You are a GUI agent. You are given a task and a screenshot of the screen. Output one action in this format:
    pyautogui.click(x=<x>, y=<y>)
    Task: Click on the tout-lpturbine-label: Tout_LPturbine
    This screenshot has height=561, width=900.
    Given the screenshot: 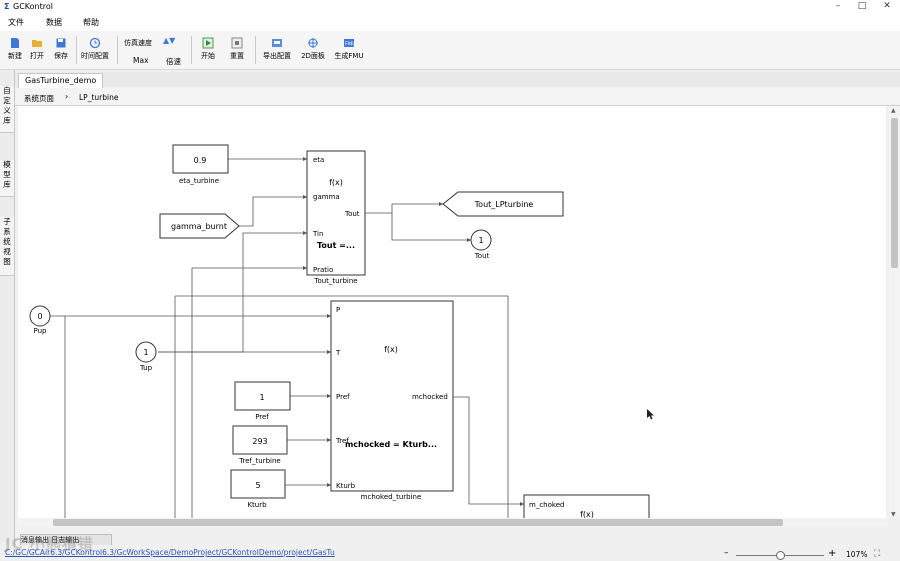 What is the action you would take?
    pyautogui.click(x=504, y=204)
    